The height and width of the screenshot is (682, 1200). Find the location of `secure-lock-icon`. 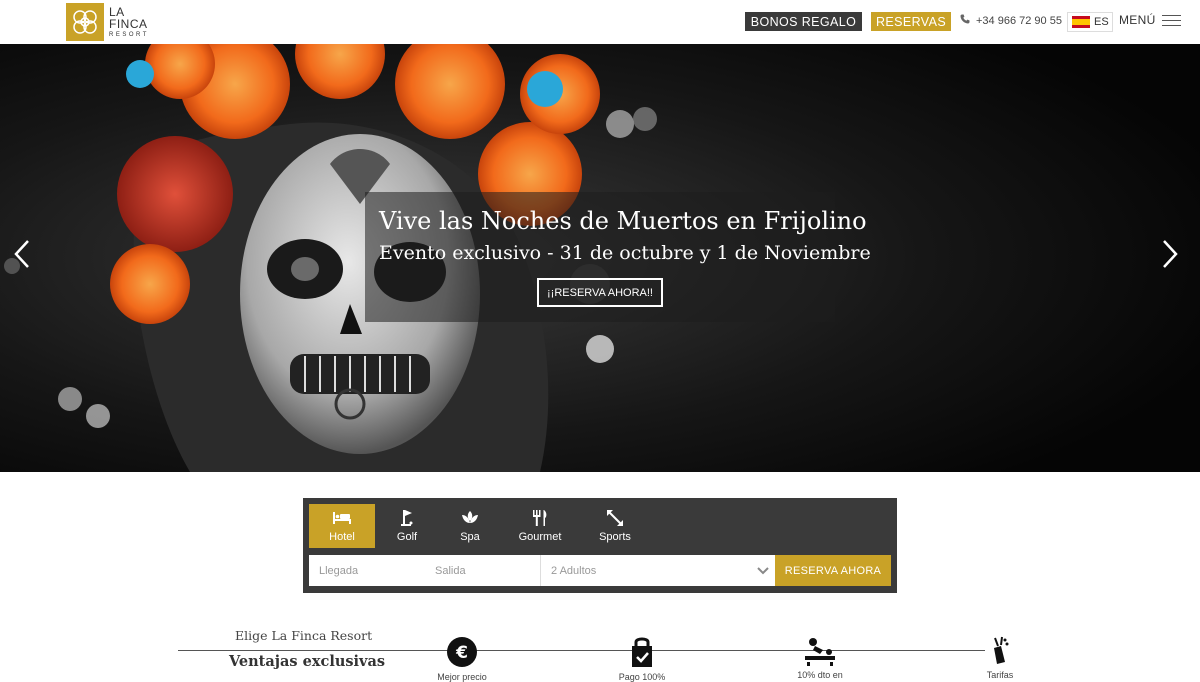

secure-lock-icon is located at coordinates (642, 652).